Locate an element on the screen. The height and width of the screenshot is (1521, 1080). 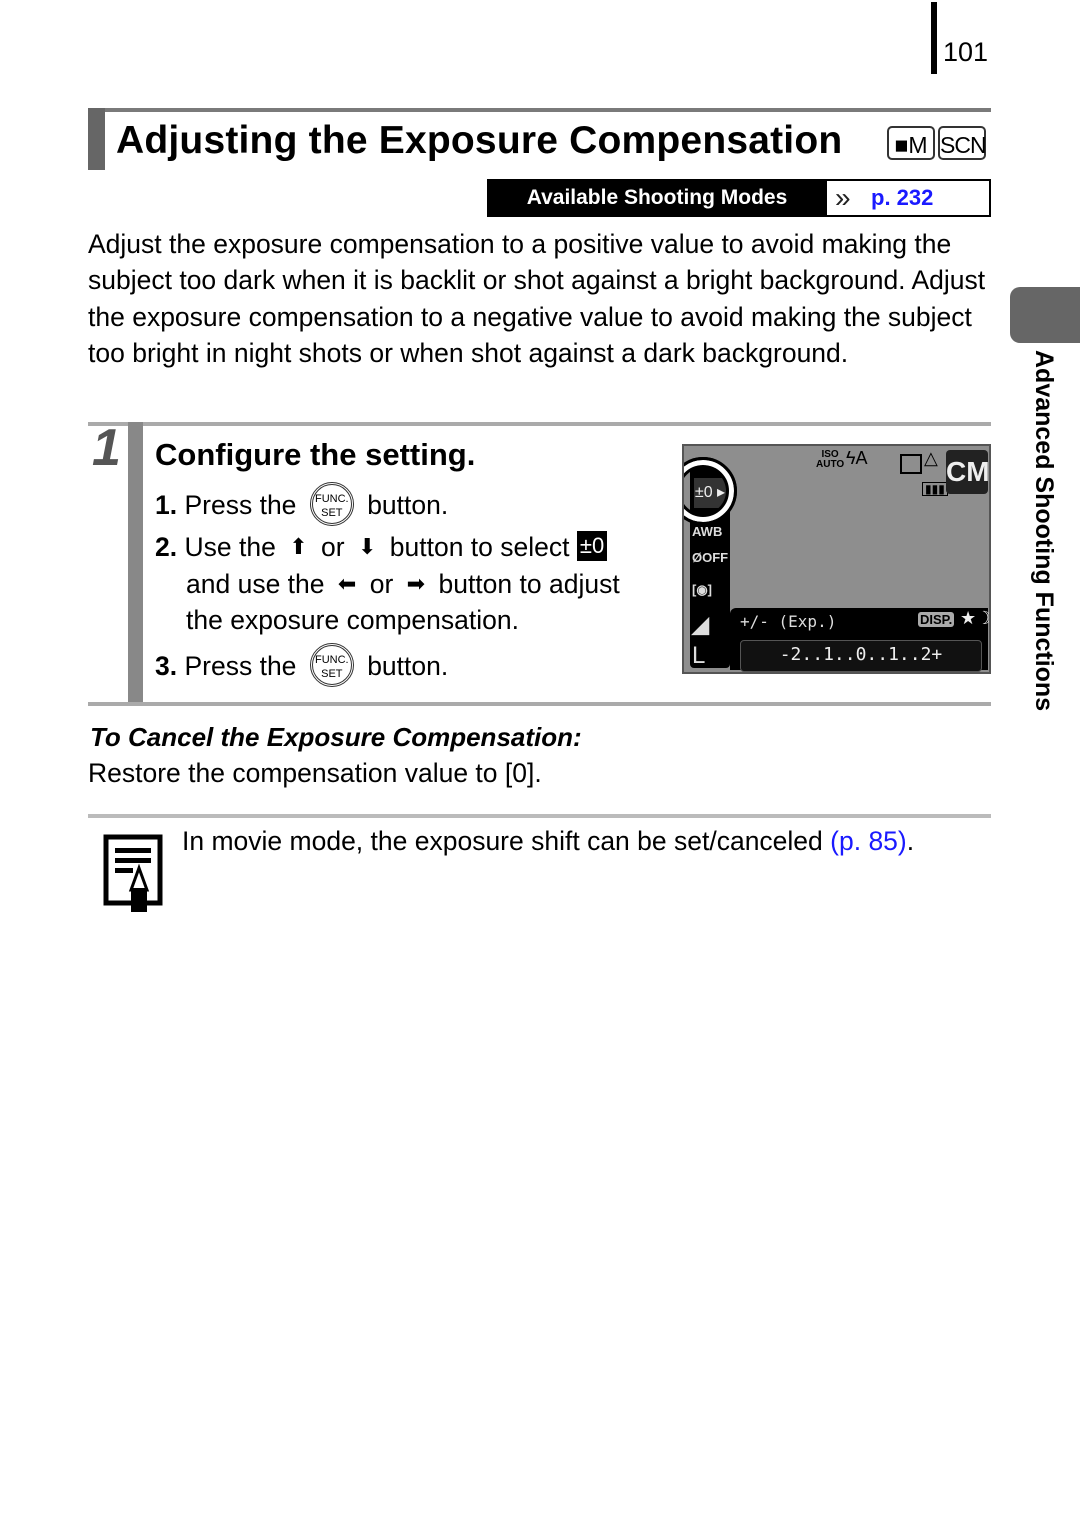
battery-icon: ▮▮▮ is located at coordinates (935, 489).